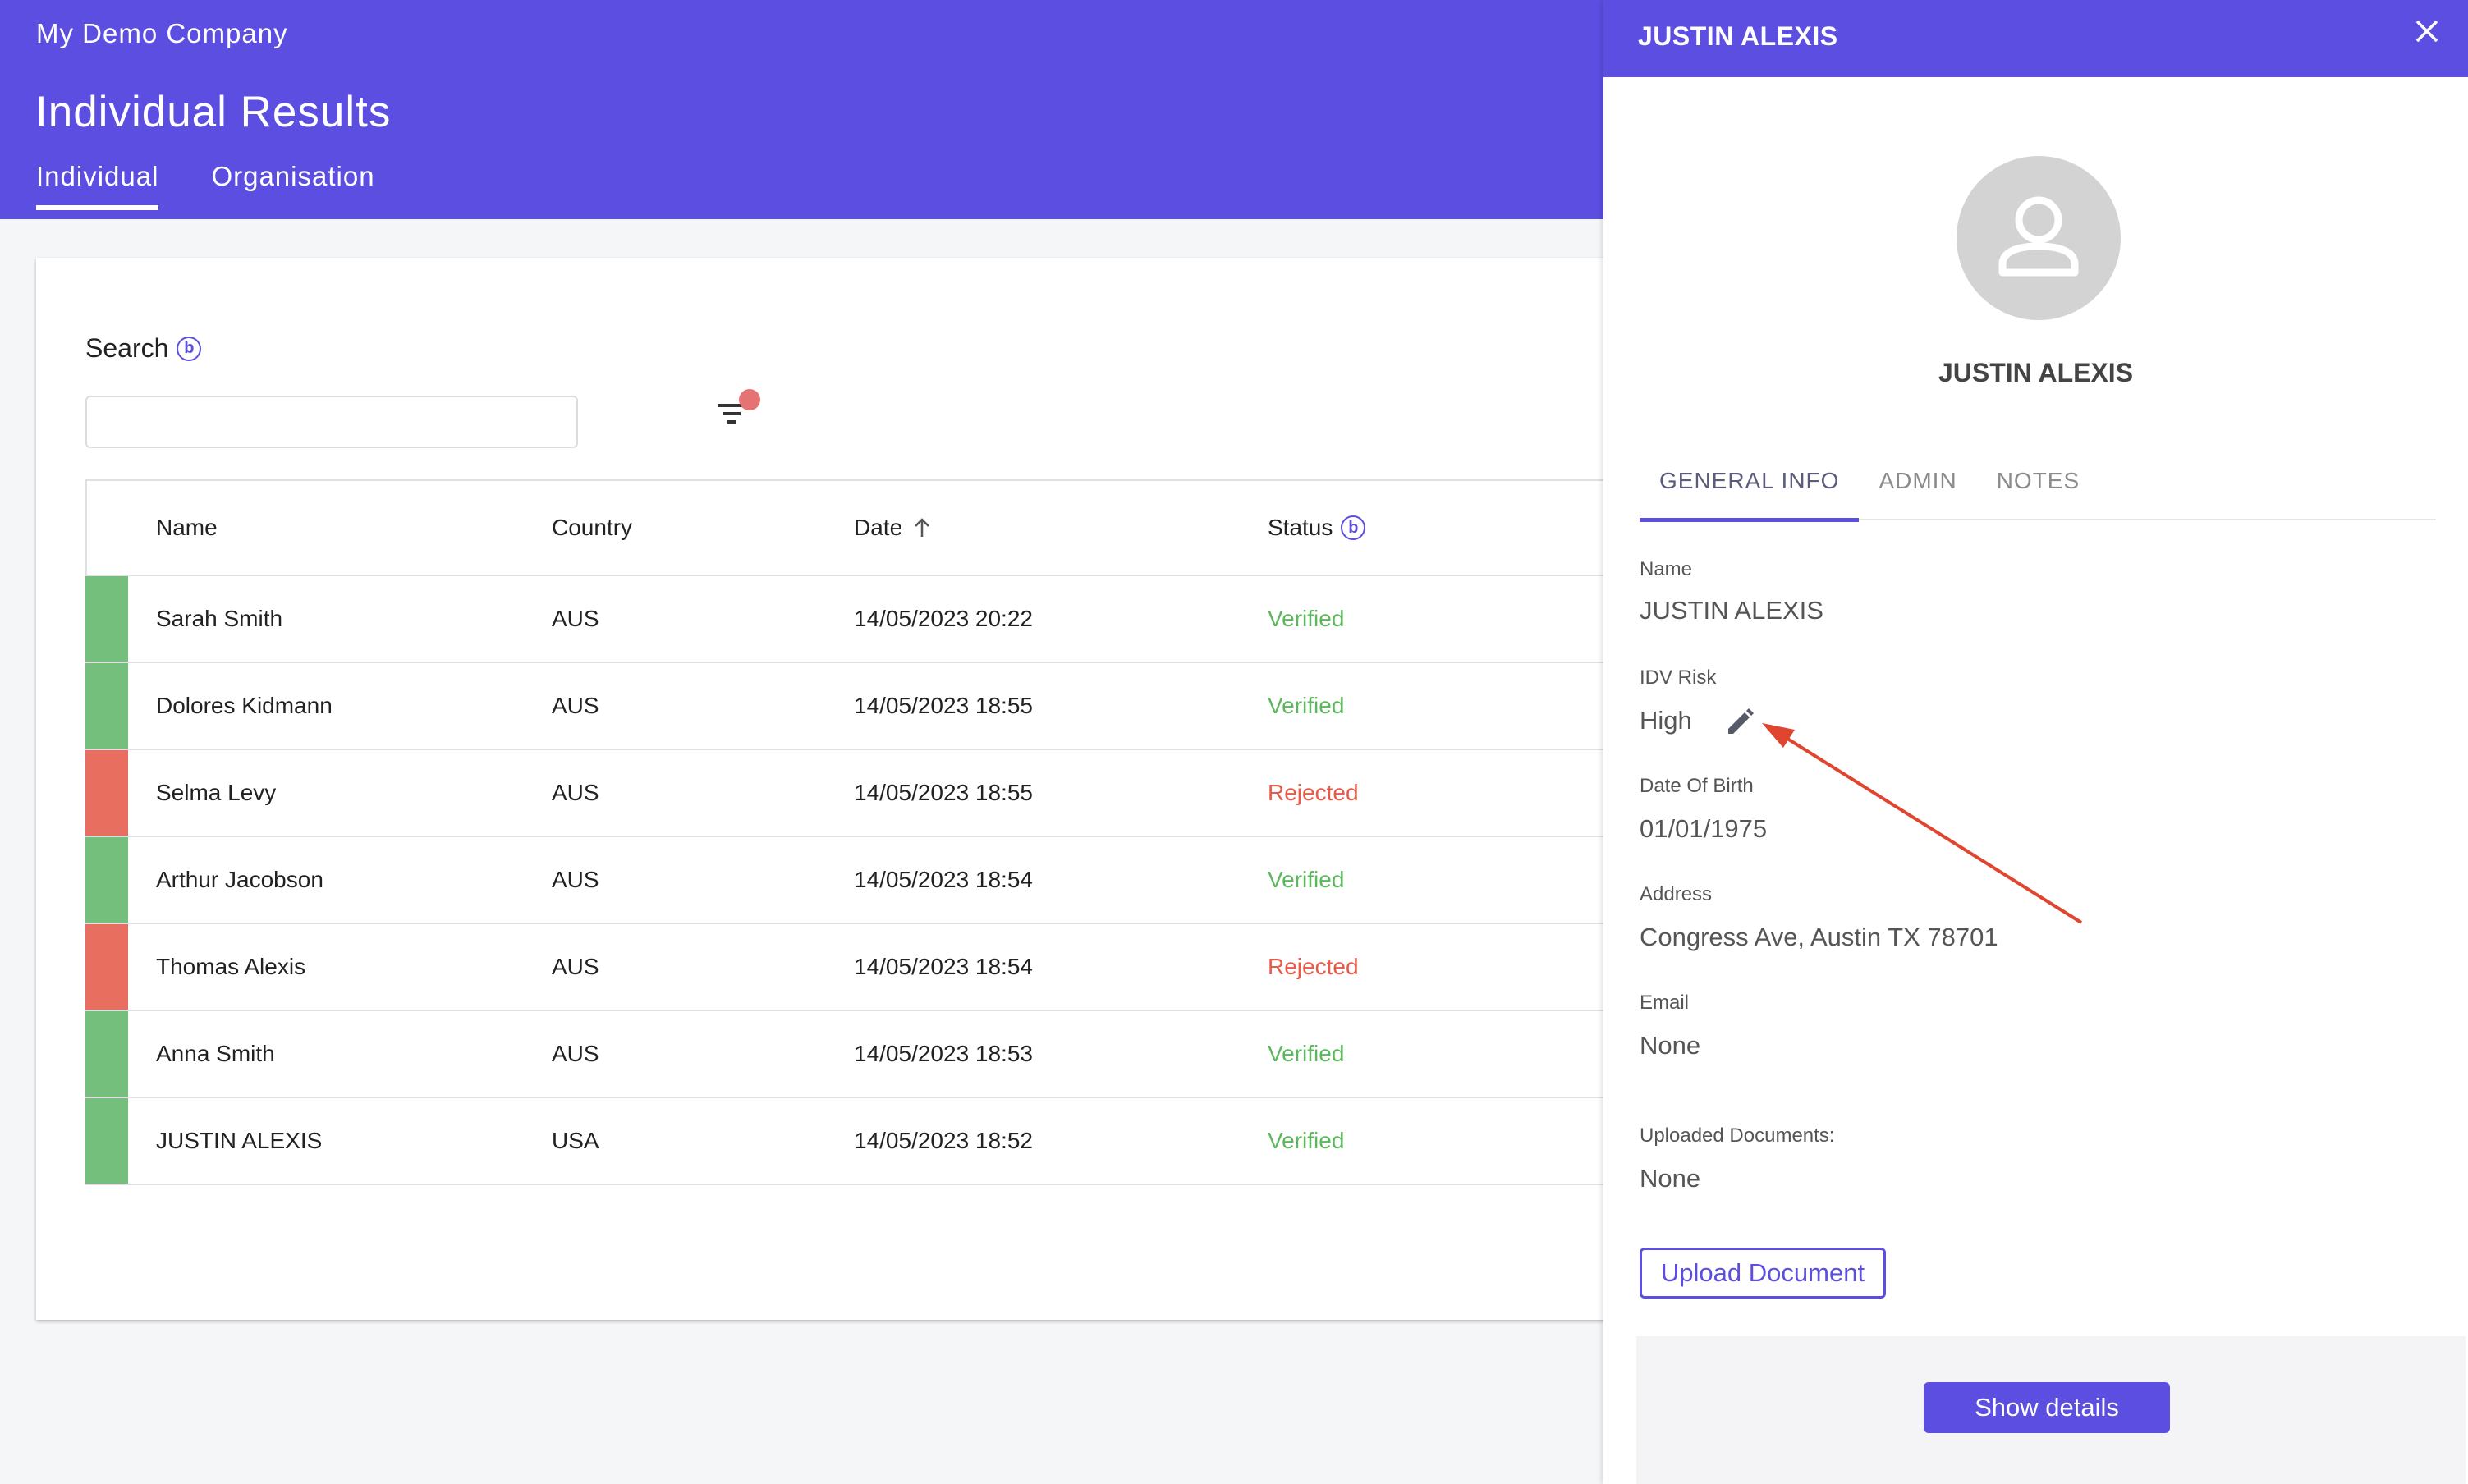 This screenshot has width=2468, height=1484. I want to click on close-button, so click(2427, 31).